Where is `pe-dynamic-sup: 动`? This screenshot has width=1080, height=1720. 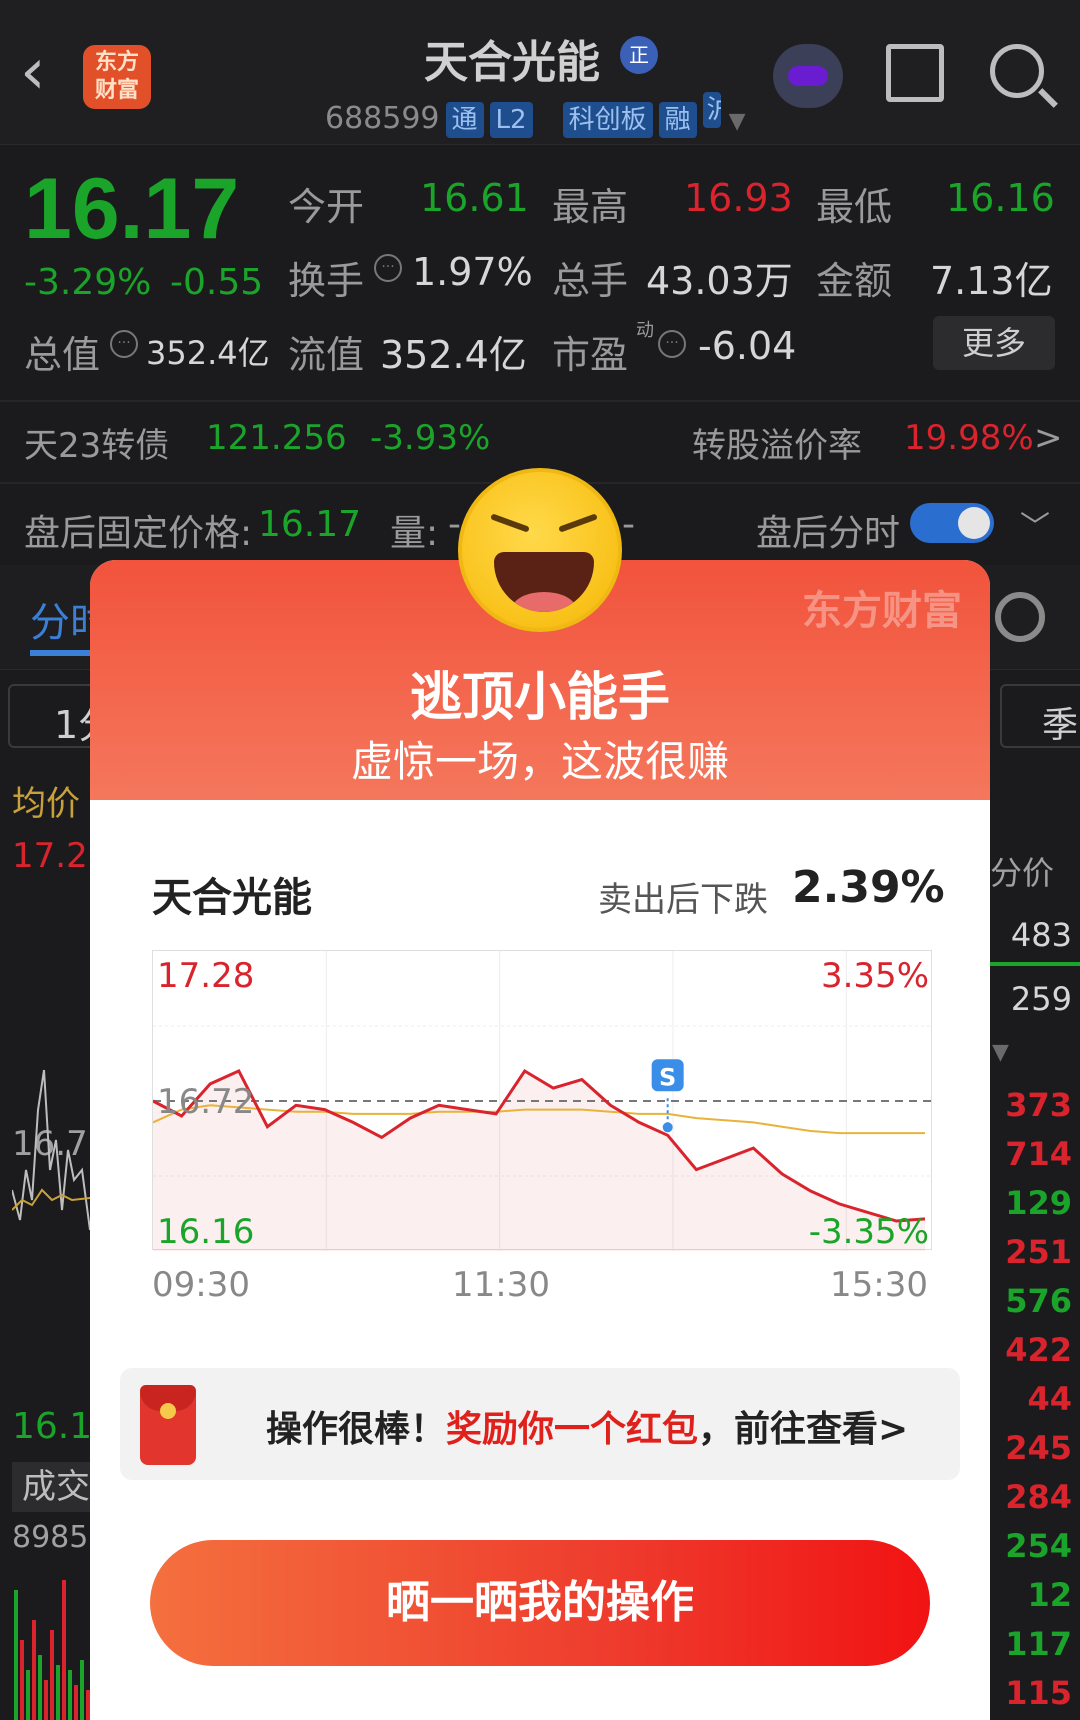
pe-dynamic-sup: 动 is located at coordinates (645, 330).